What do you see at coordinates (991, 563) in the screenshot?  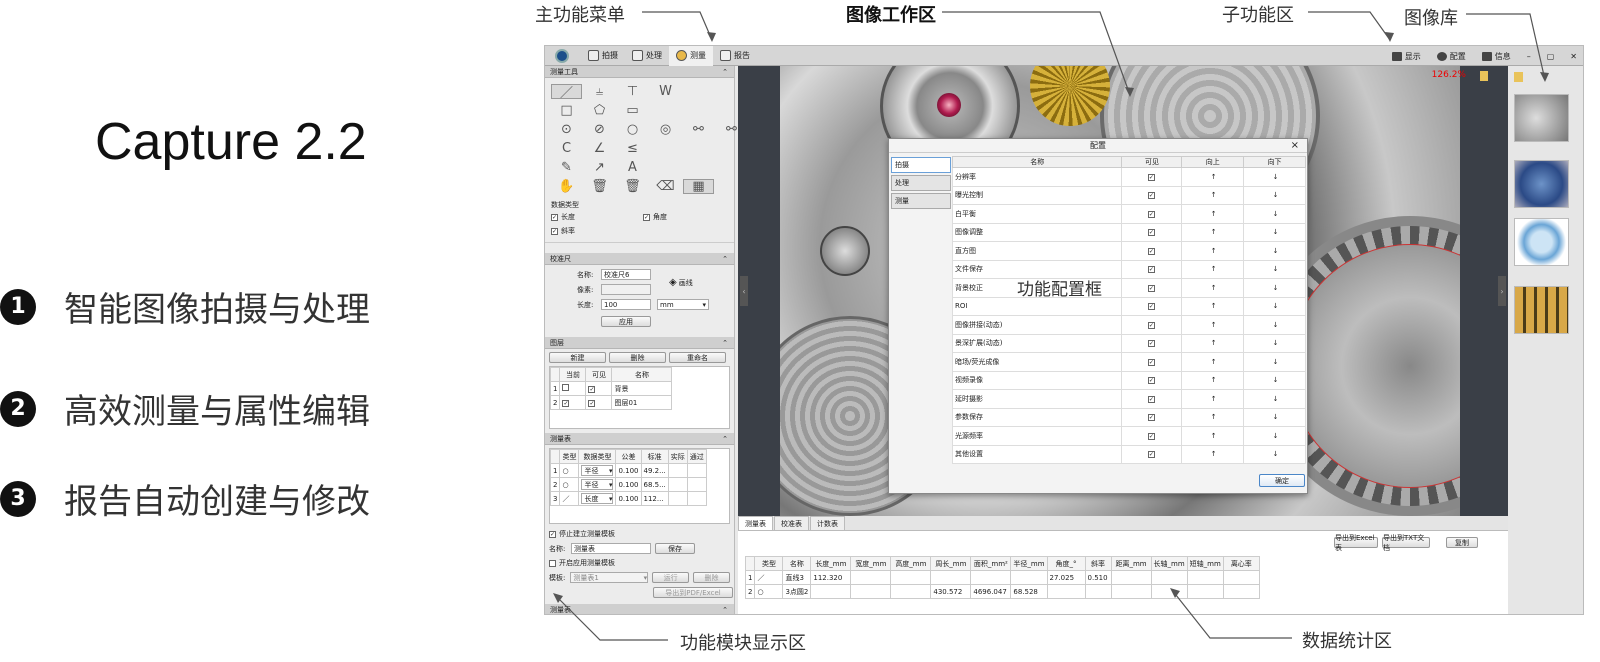 I see `stats-column-header: 面积_mm²` at bounding box center [991, 563].